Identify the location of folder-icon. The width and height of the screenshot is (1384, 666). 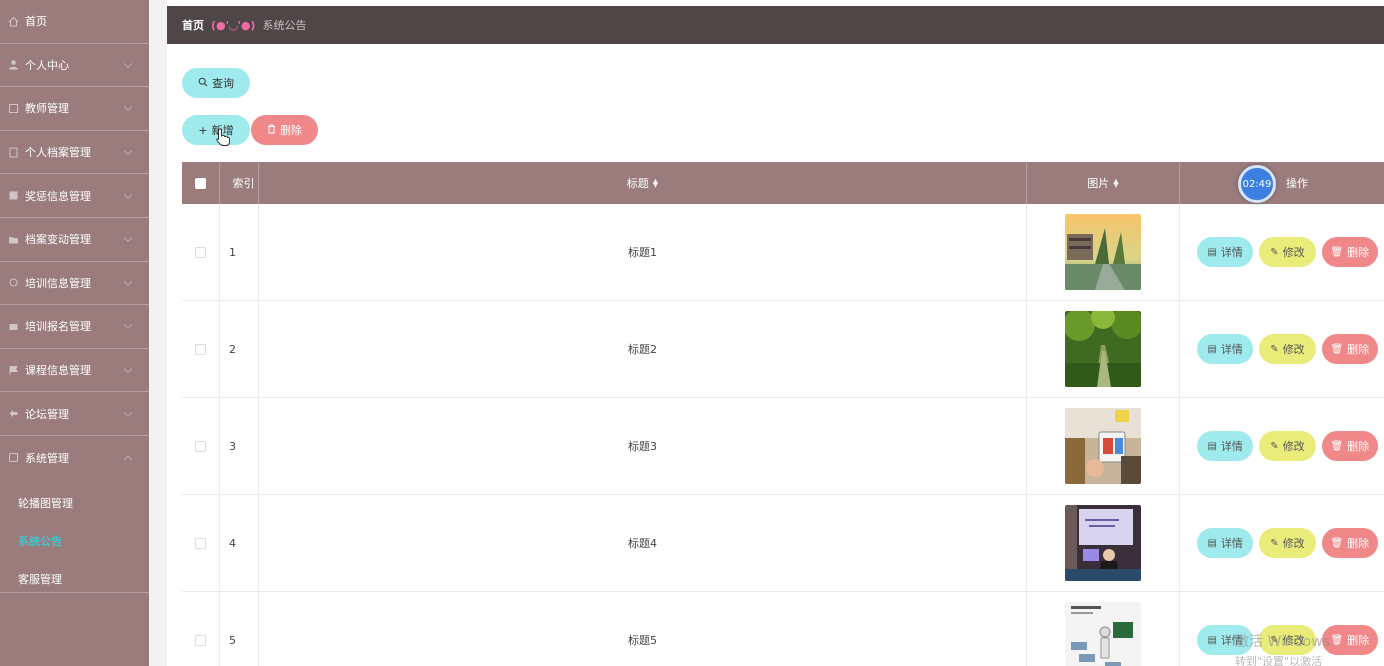
(13, 239).